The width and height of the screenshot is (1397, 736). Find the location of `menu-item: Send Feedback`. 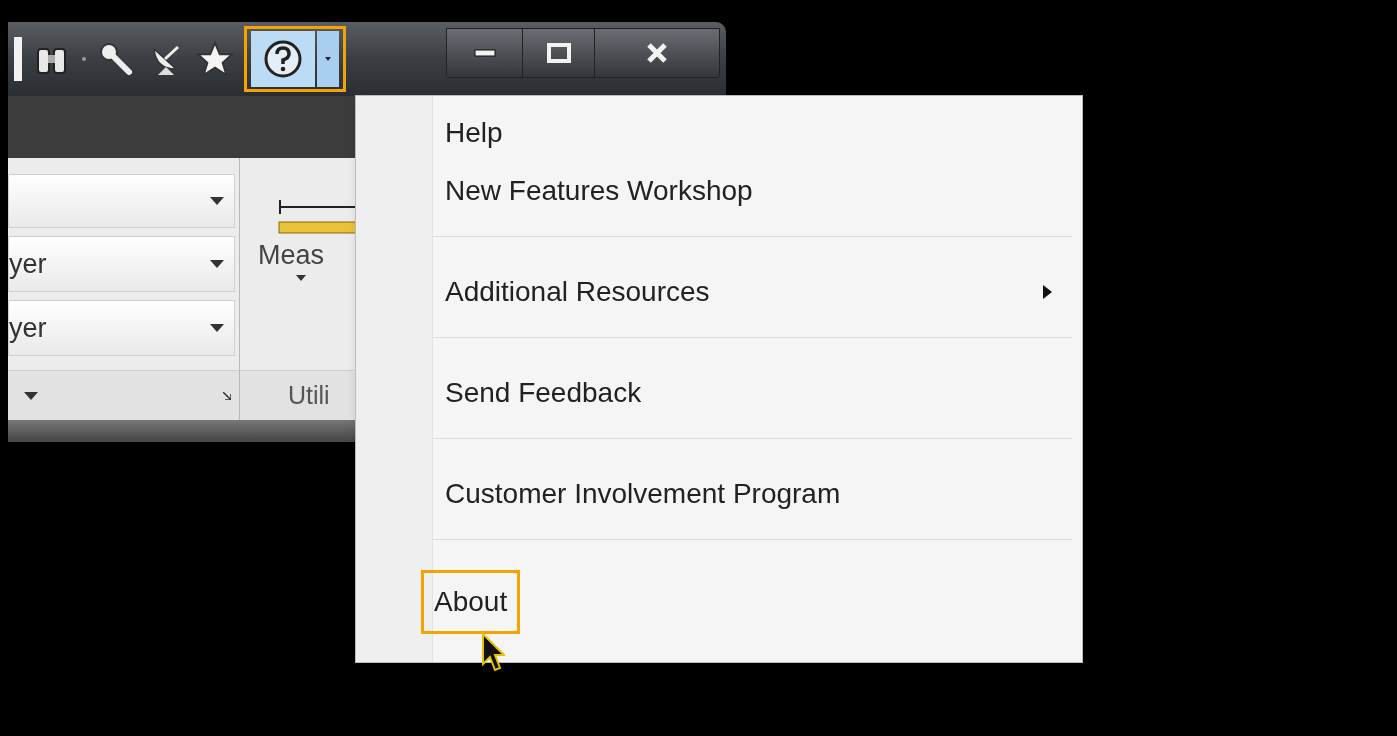

menu-item: Send Feedback is located at coordinates (752, 393).